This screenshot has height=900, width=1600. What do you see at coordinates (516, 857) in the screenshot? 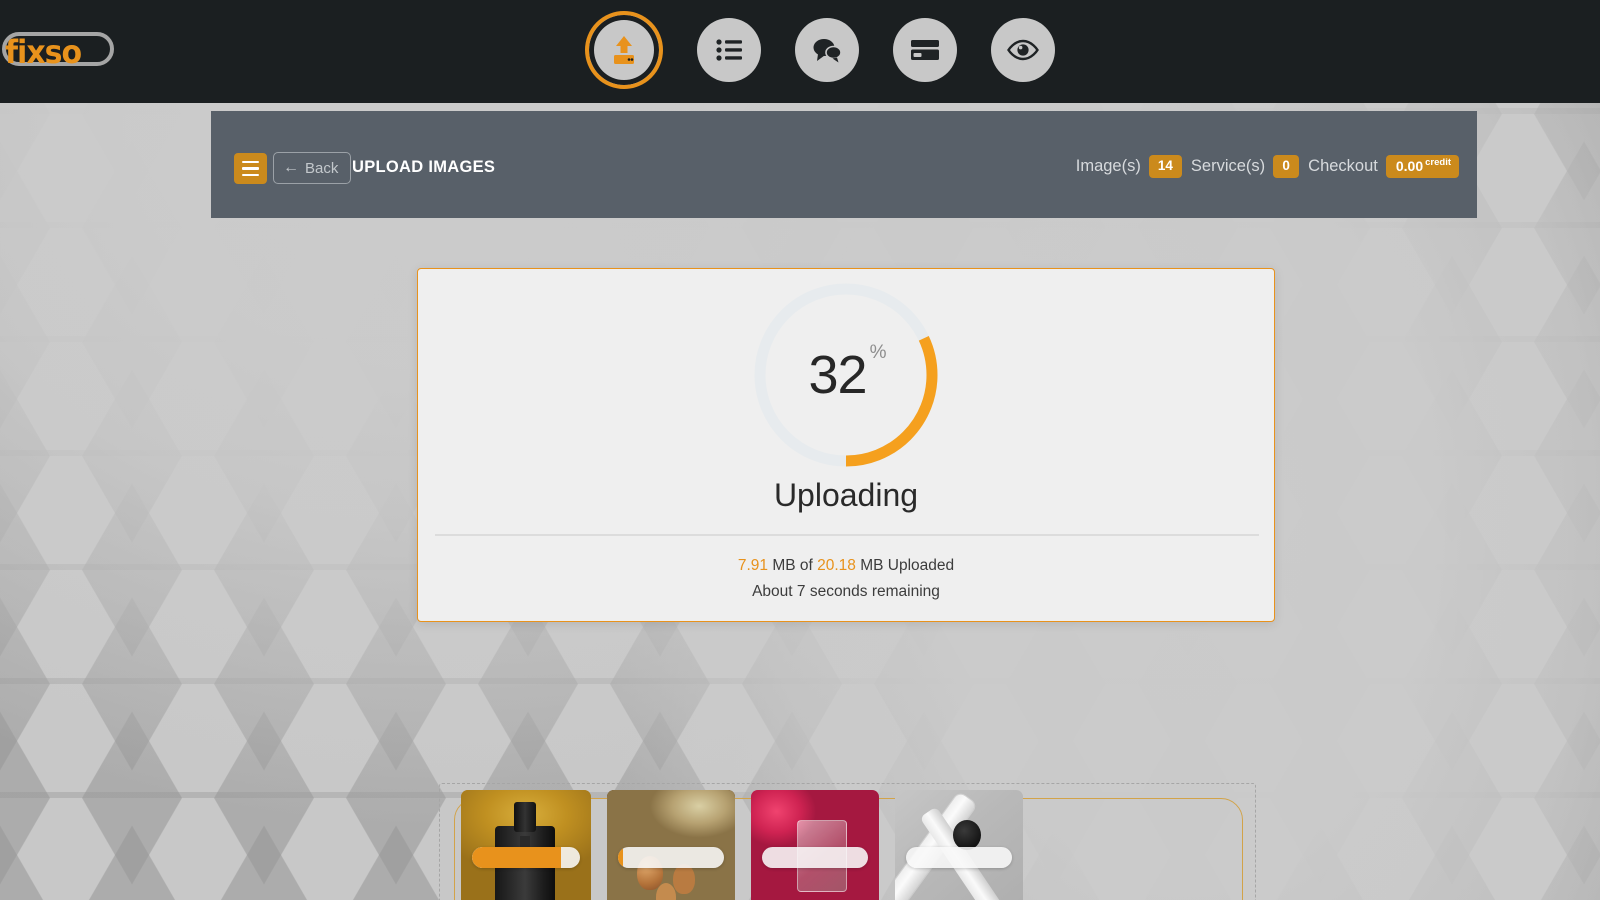
I see `thumbnail-progress-fill` at bounding box center [516, 857].